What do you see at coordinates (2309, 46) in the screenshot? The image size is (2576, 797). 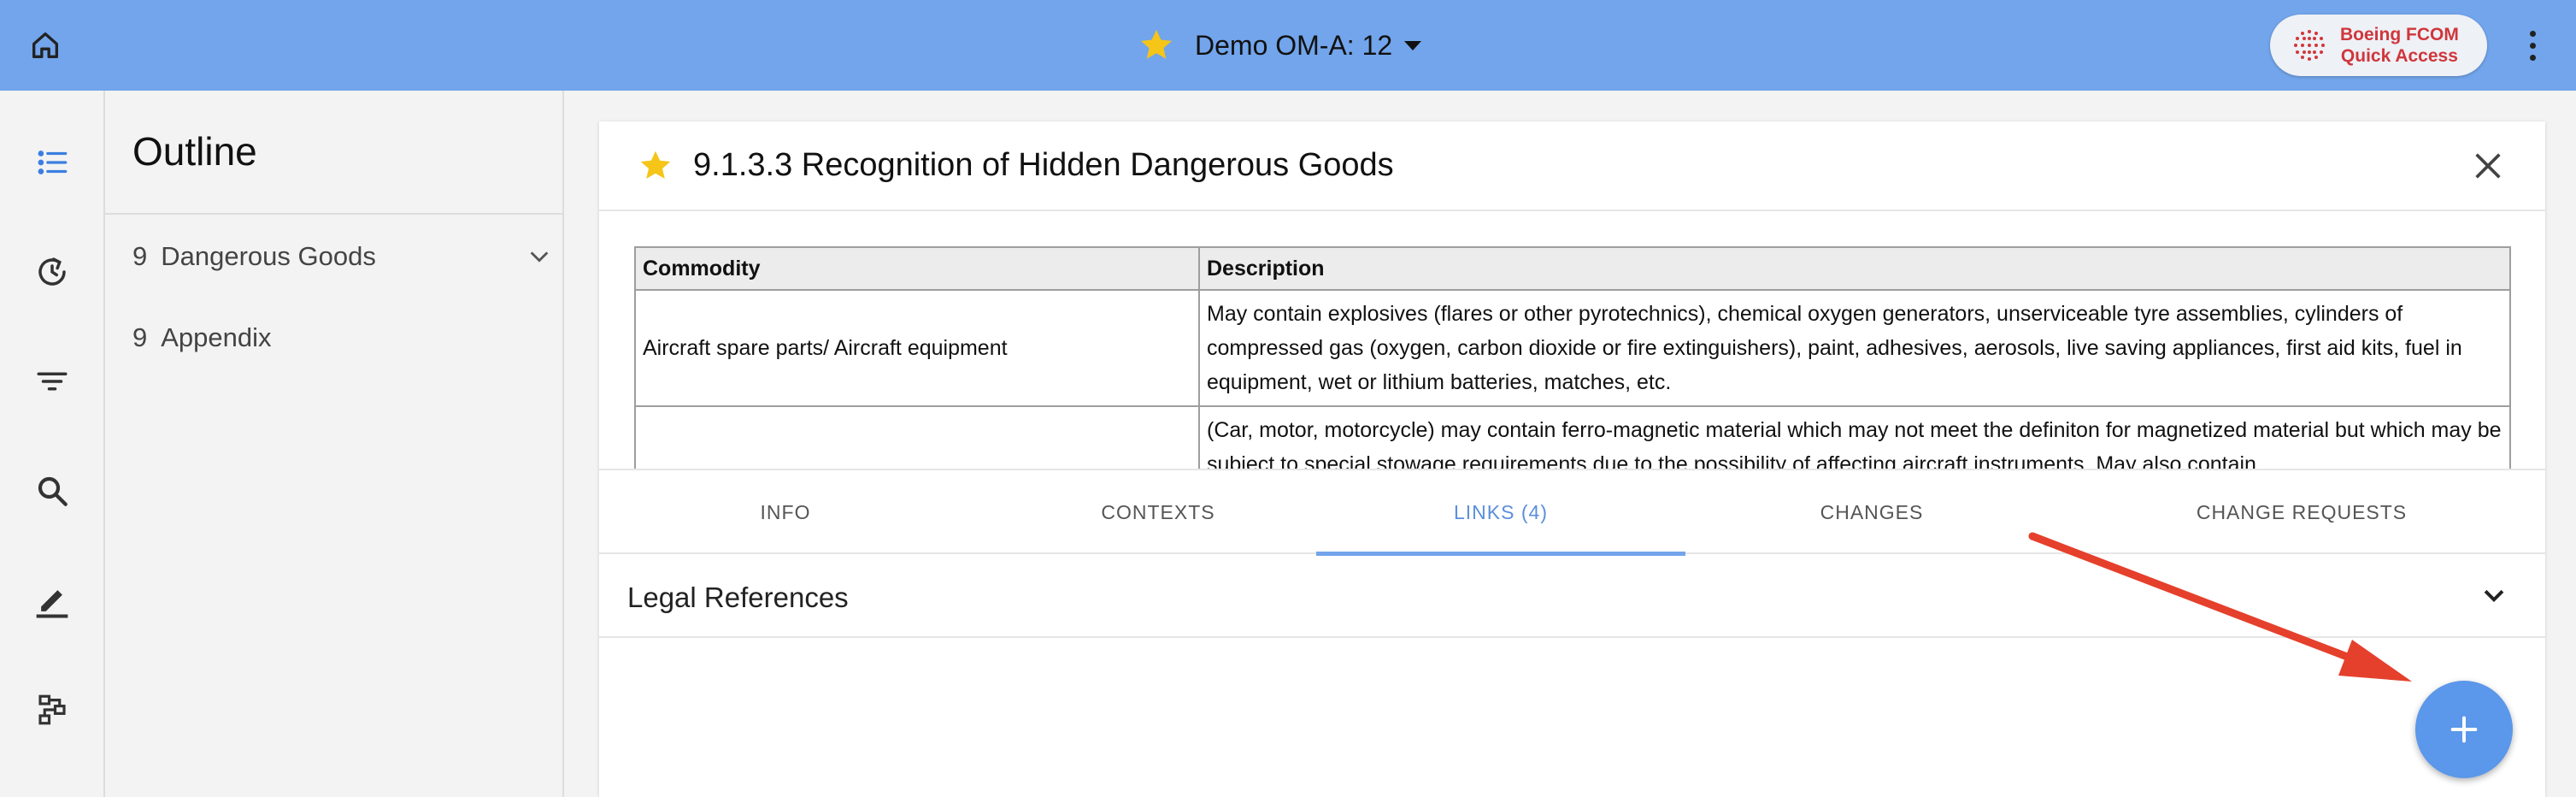 I see `boeing-logo-icon` at bounding box center [2309, 46].